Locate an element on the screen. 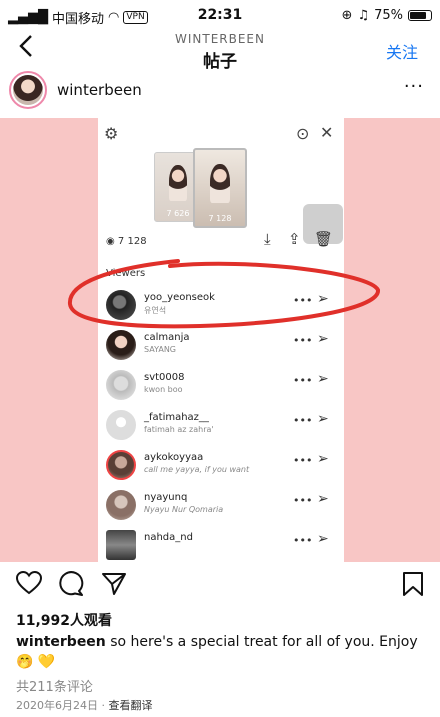  follow-button: 关注 is located at coordinates (402, 51).